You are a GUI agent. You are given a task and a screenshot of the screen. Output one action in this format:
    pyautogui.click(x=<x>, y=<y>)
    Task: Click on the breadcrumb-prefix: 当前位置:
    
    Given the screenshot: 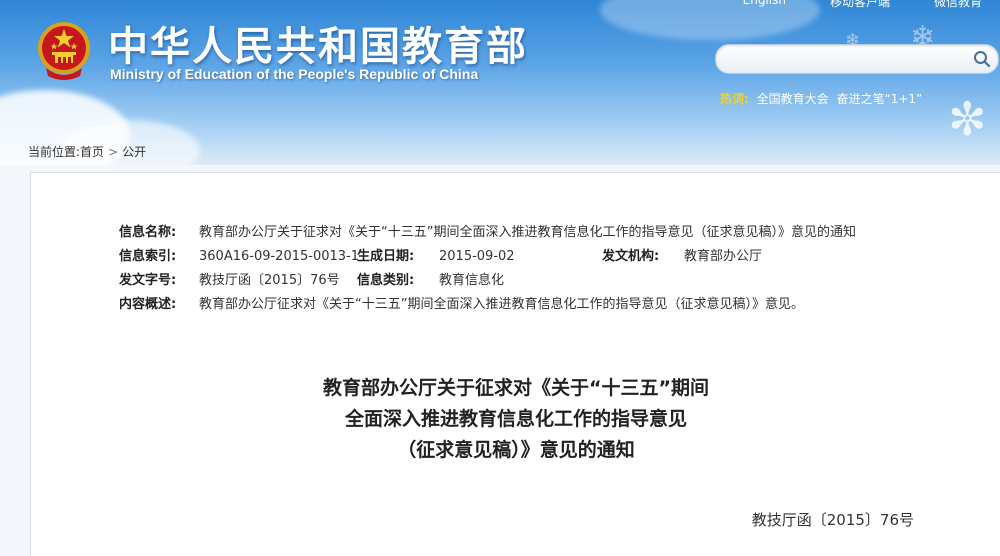 What is the action you would take?
    pyautogui.click(x=54, y=152)
    